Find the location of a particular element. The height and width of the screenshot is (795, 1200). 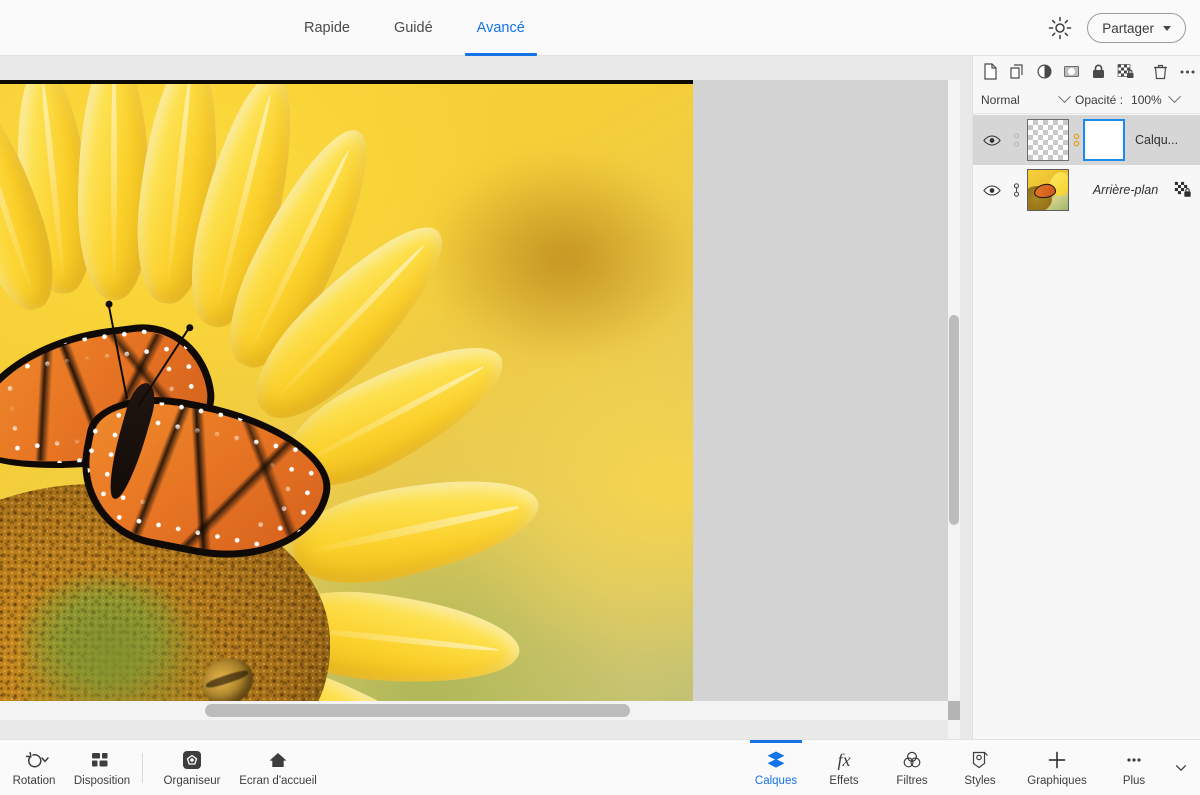

bottom-item-plus-label: Plus is located at coordinates (1134, 781).